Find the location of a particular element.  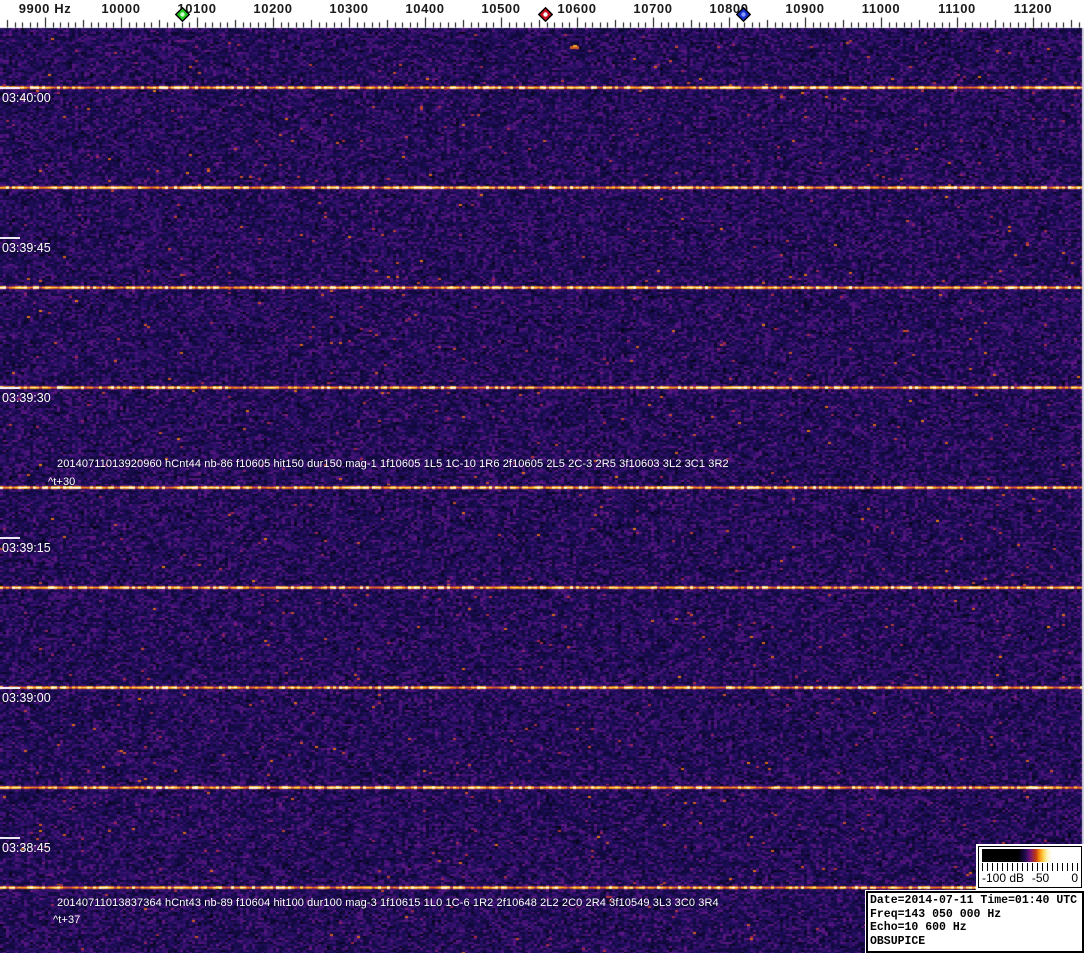

detection-annotation: ^t+37 is located at coordinates (67, 920).